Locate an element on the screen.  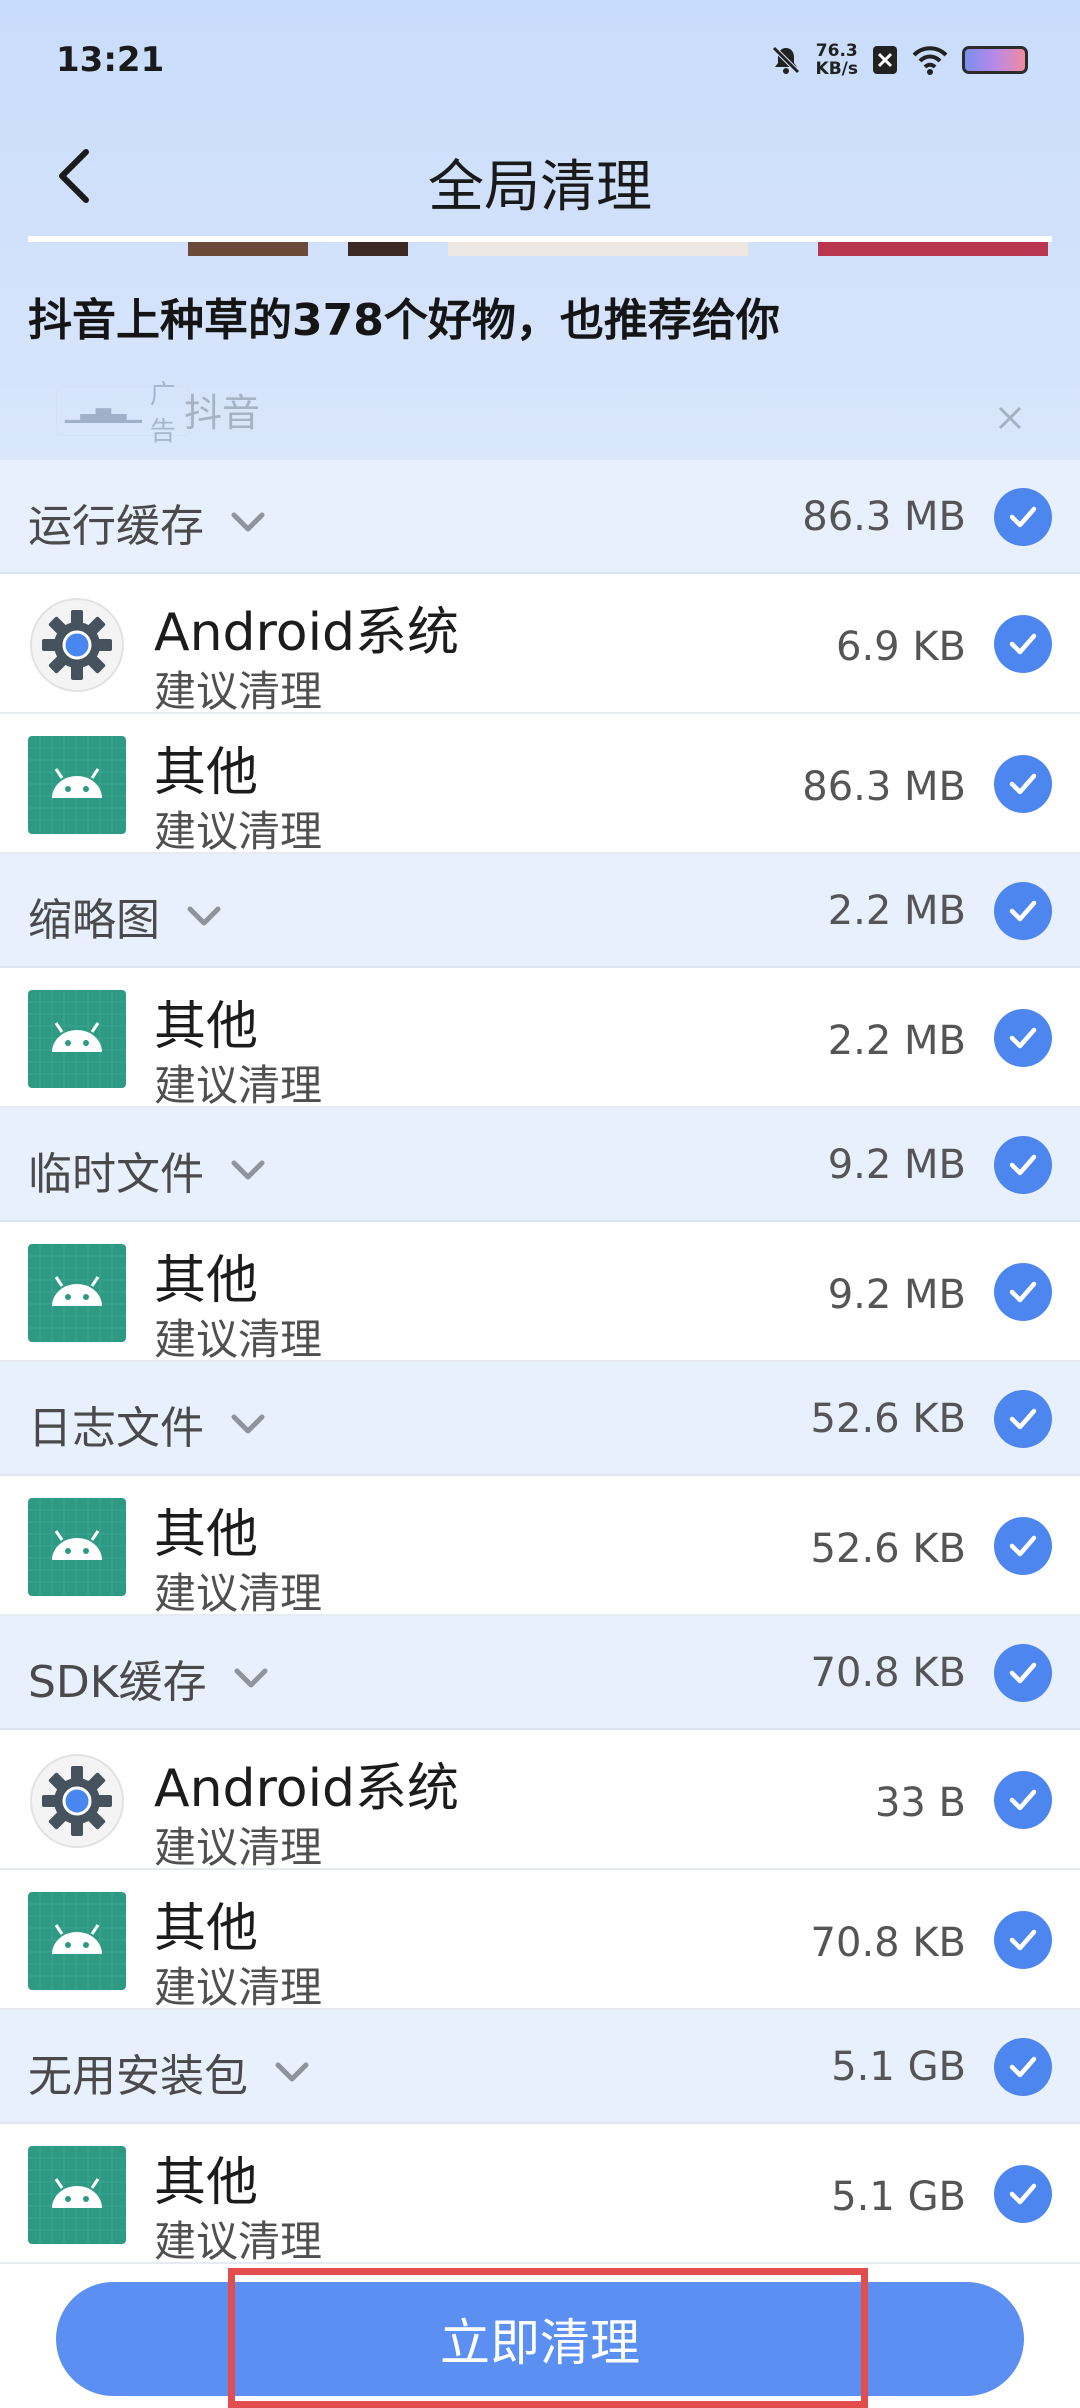
category-row: 运行缓存 86.3 MB is located at coordinates (540, 517).